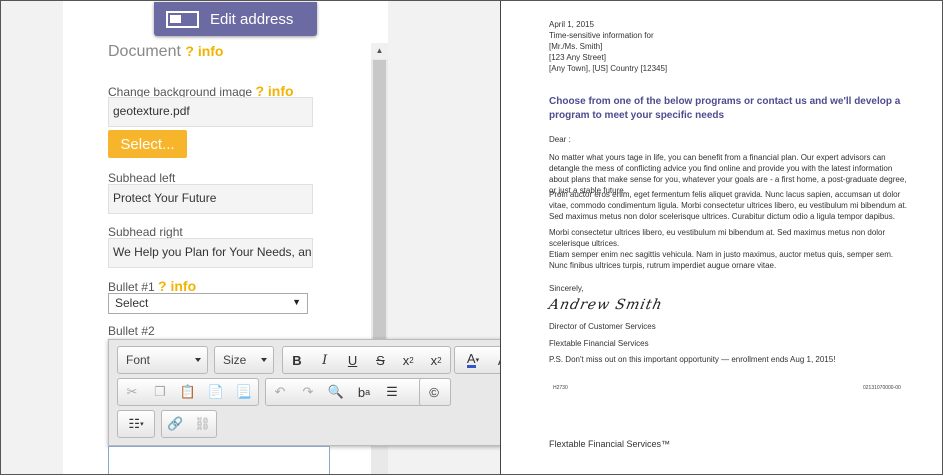 The width and height of the screenshot is (943, 475). What do you see at coordinates (473, 360) in the screenshot?
I see `text-color-icon: A ▾` at bounding box center [473, 360].